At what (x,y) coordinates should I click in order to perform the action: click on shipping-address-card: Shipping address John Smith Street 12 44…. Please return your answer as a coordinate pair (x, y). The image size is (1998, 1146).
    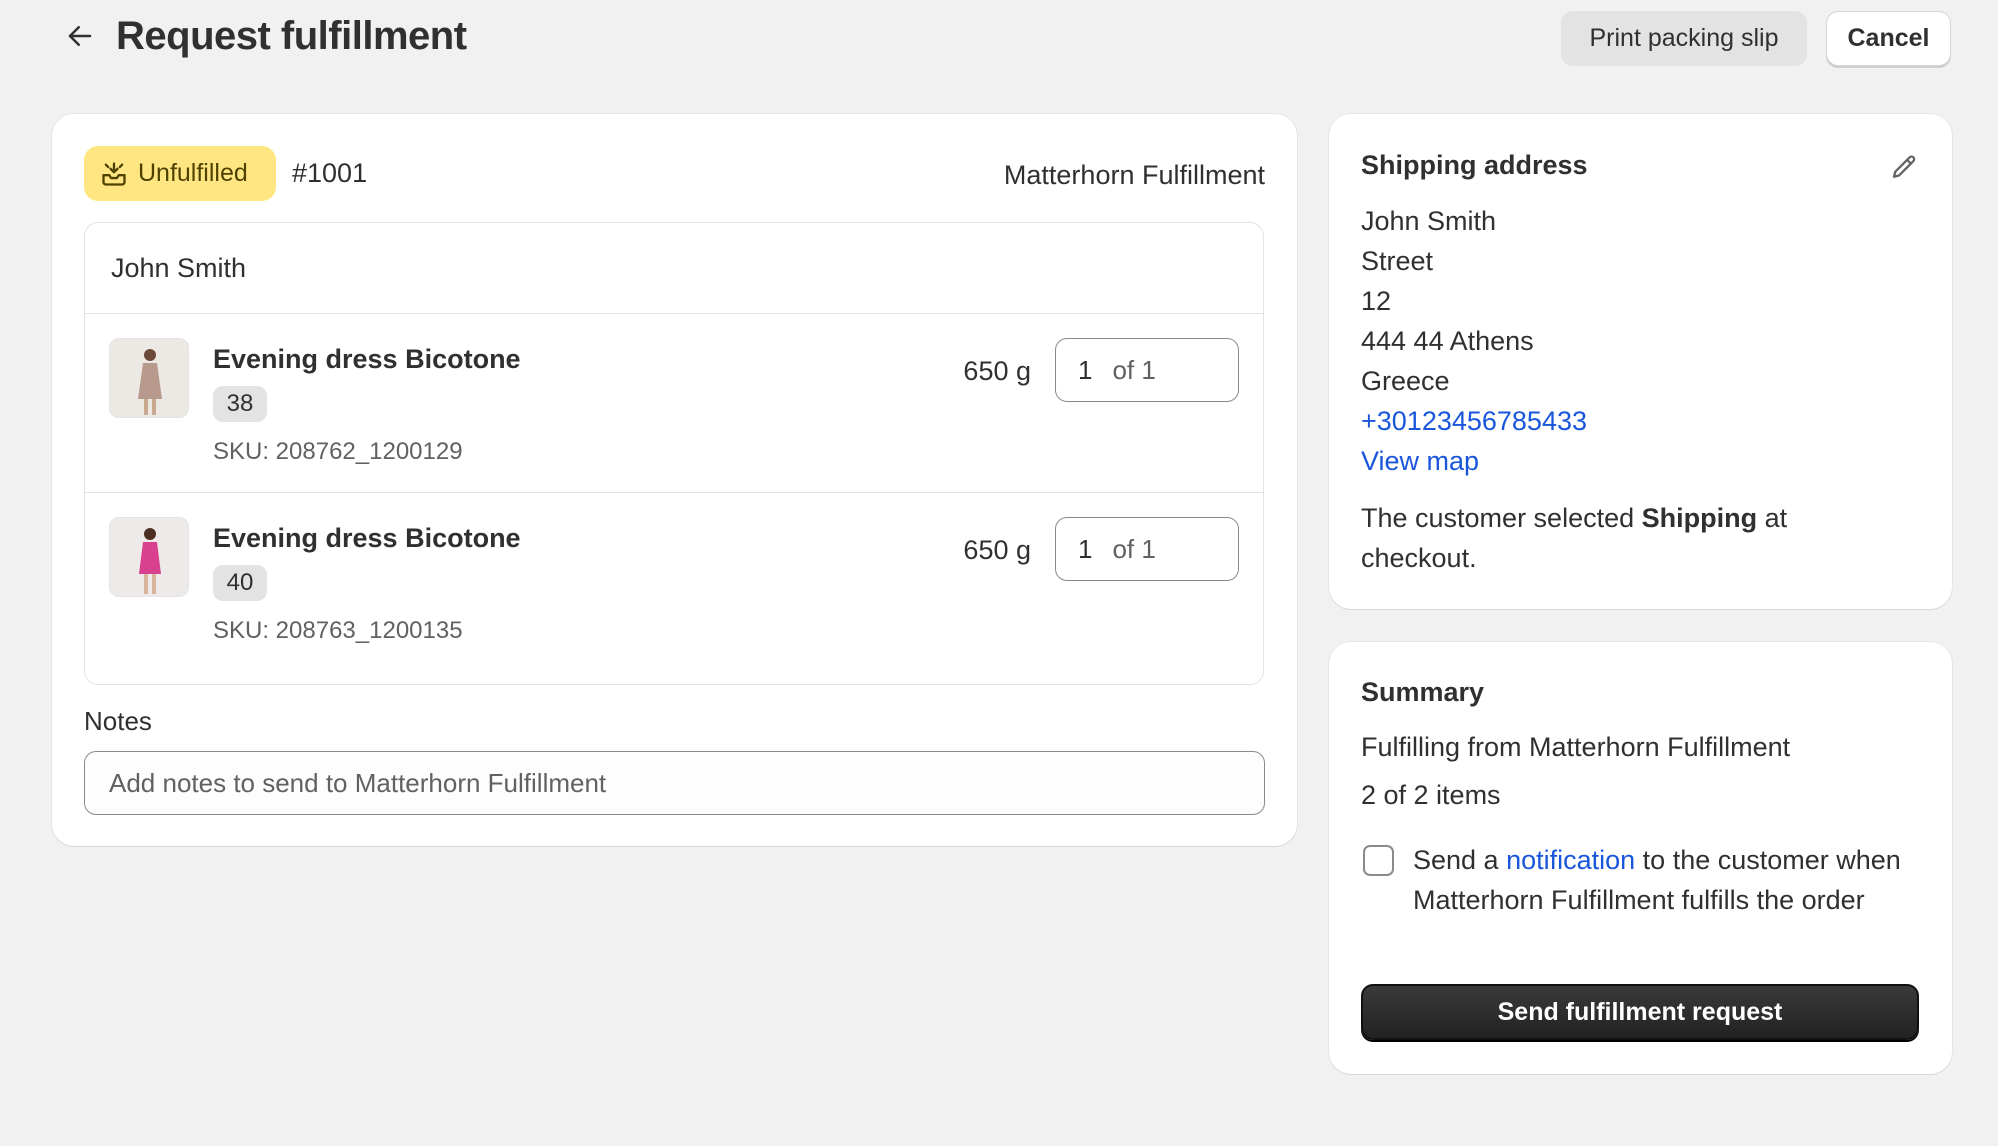
    Looking at the image, I should click on (1640, 361).